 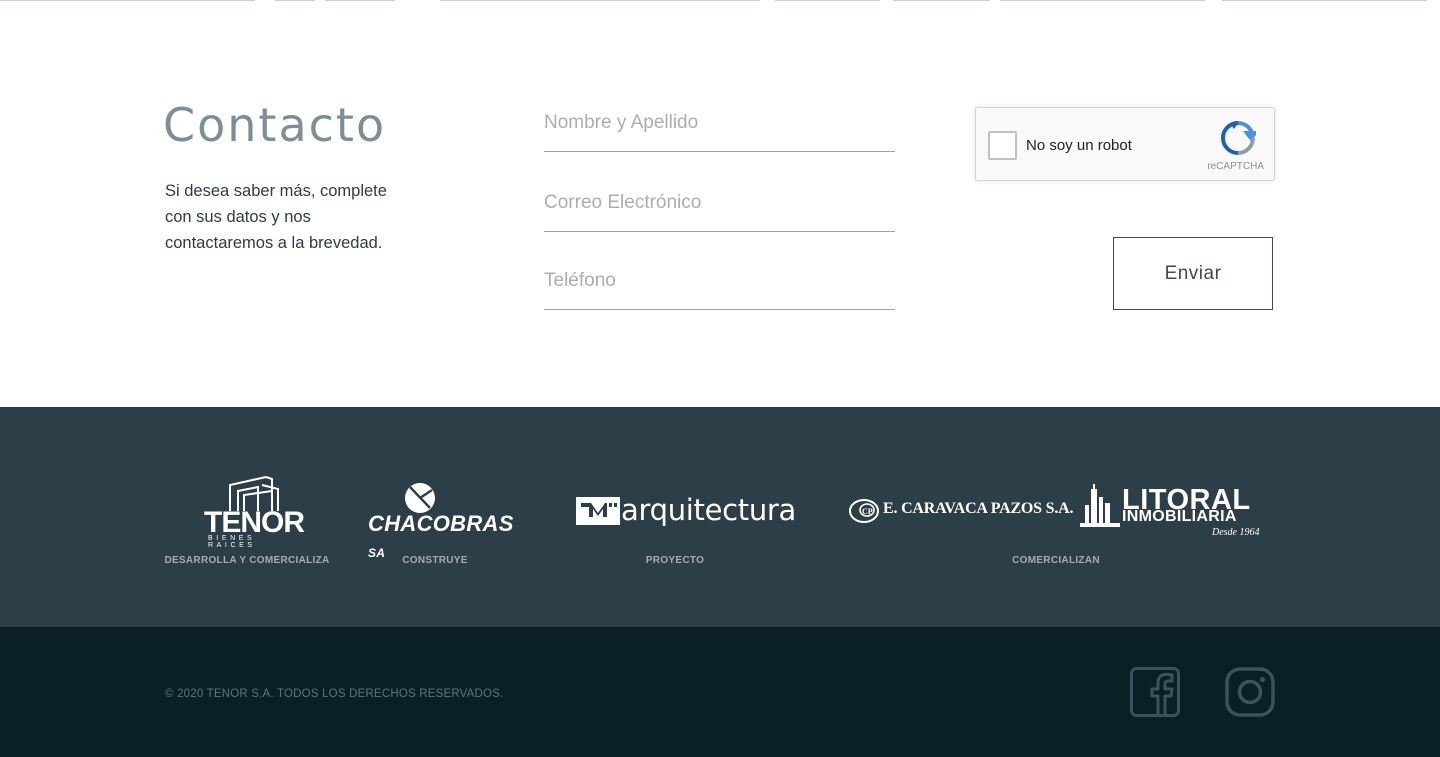 I want to click on chacobras-caption: CONSTRUYE, so click(x=435, y=560).